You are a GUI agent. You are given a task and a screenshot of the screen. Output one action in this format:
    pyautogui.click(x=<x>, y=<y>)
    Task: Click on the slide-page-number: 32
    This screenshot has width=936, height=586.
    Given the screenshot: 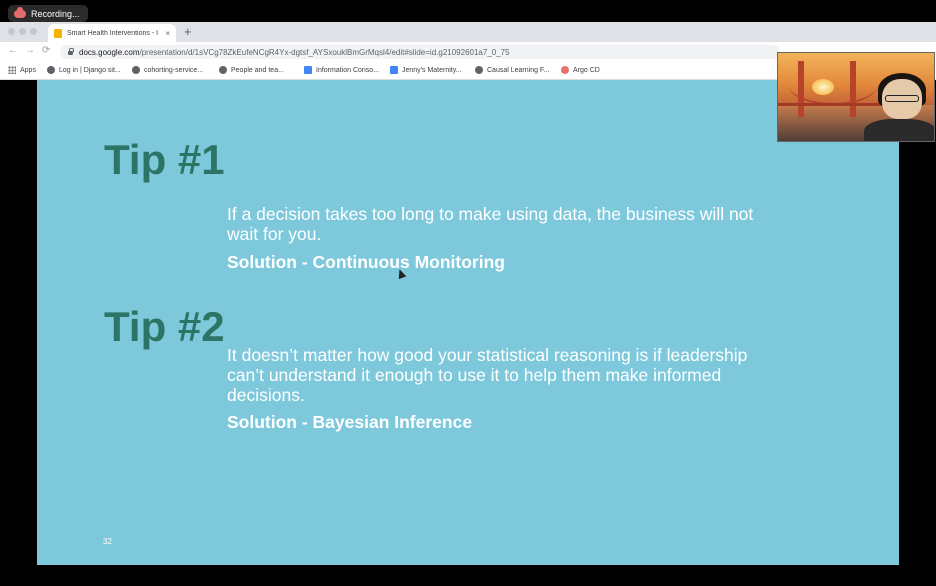 What is the action you would take?
    pyautogui.click(x=107, y=541)
    